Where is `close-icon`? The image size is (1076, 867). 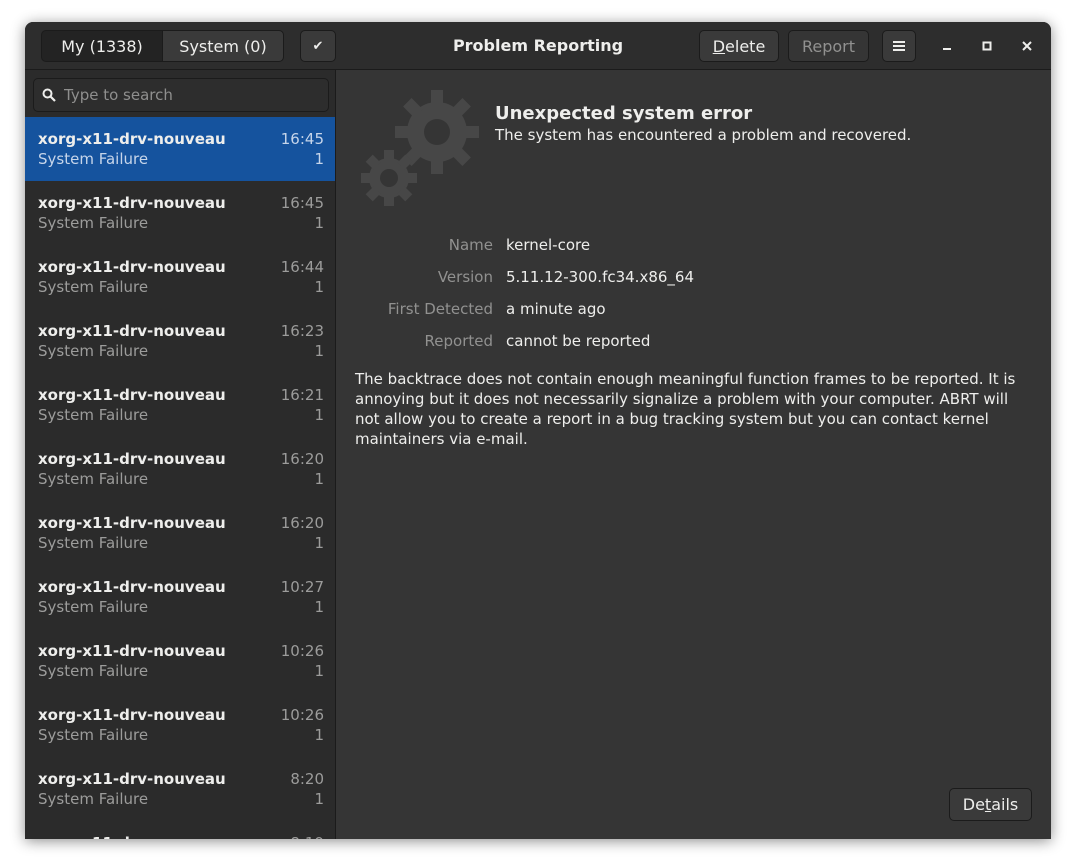 close-icon is located at coordinates (1027, 46).